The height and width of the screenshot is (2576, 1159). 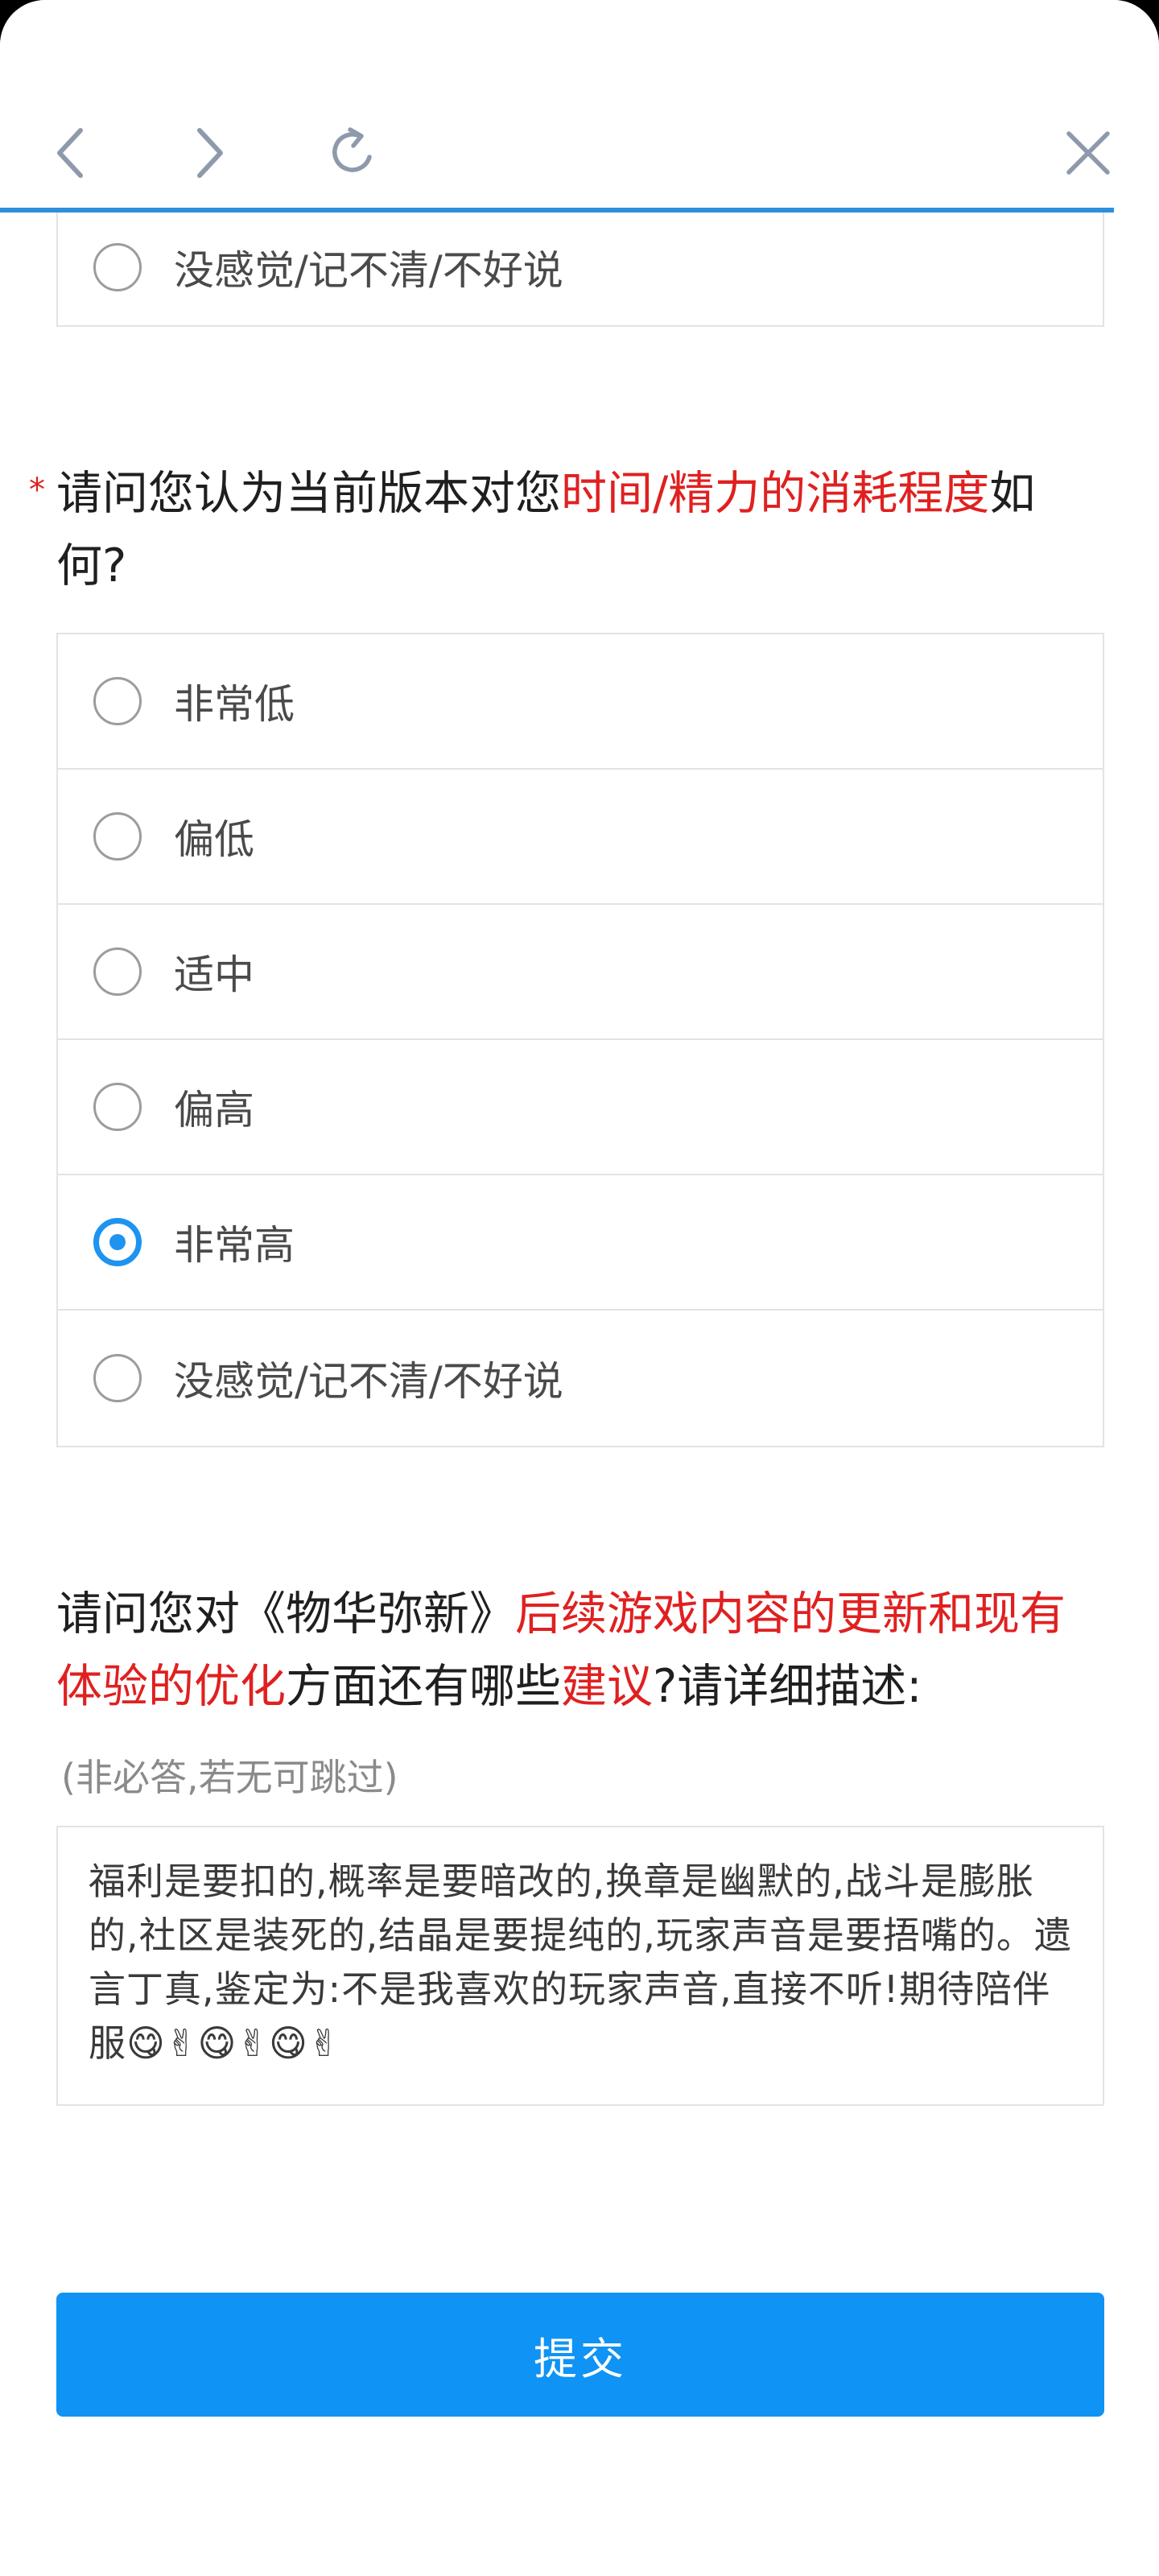 I want to click on option-label: 非常低, so click(x=234, y=704).